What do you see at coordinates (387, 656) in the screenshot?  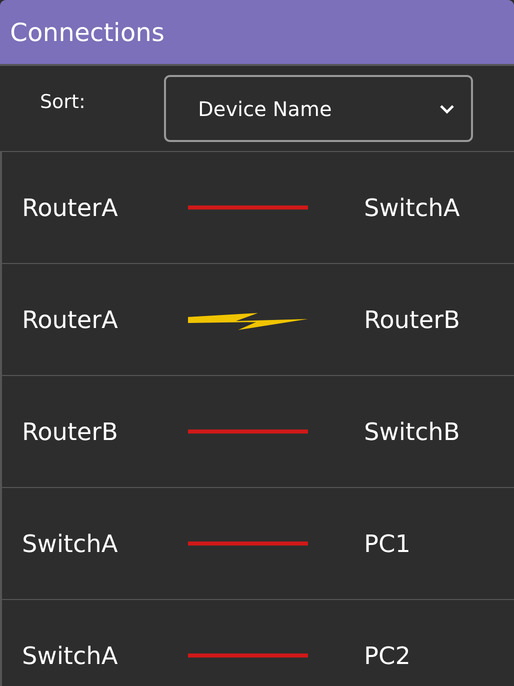 I see `device-name: PC2` at bounding box center [387, 656].